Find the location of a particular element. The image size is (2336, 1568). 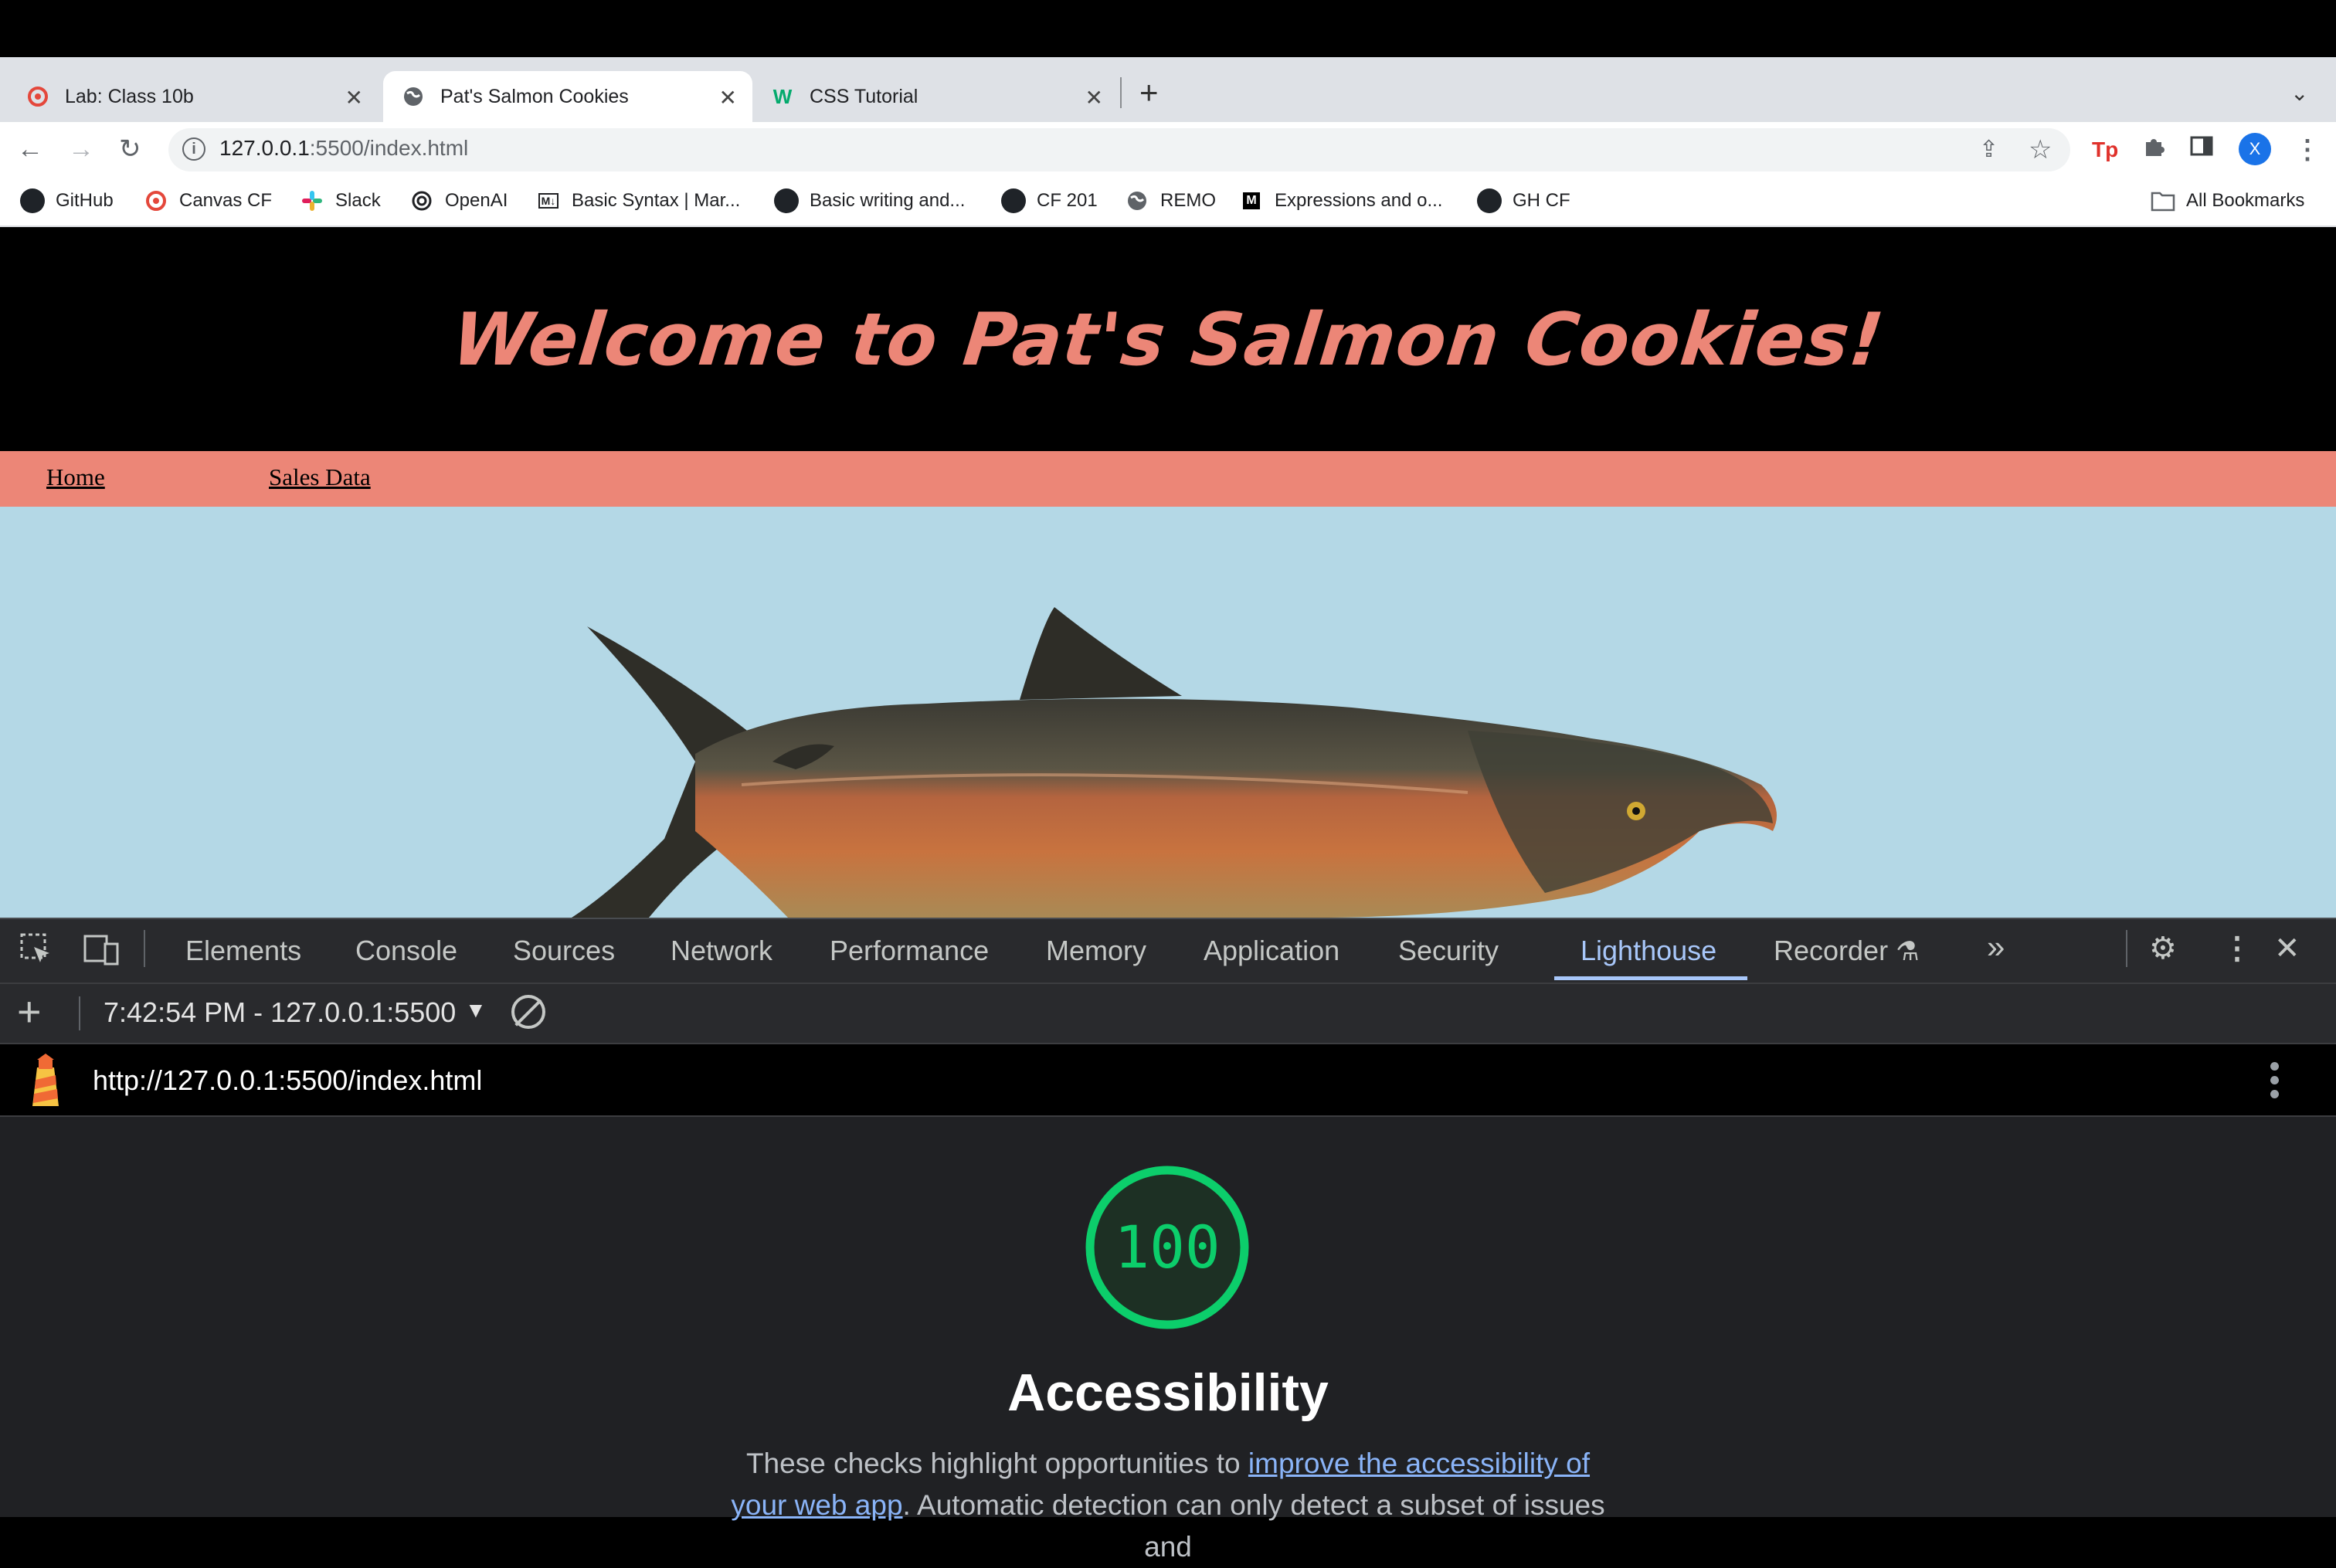

tab-css-tutorial: W CSS Tutorial ✕ is located at coordinates (938, 96).